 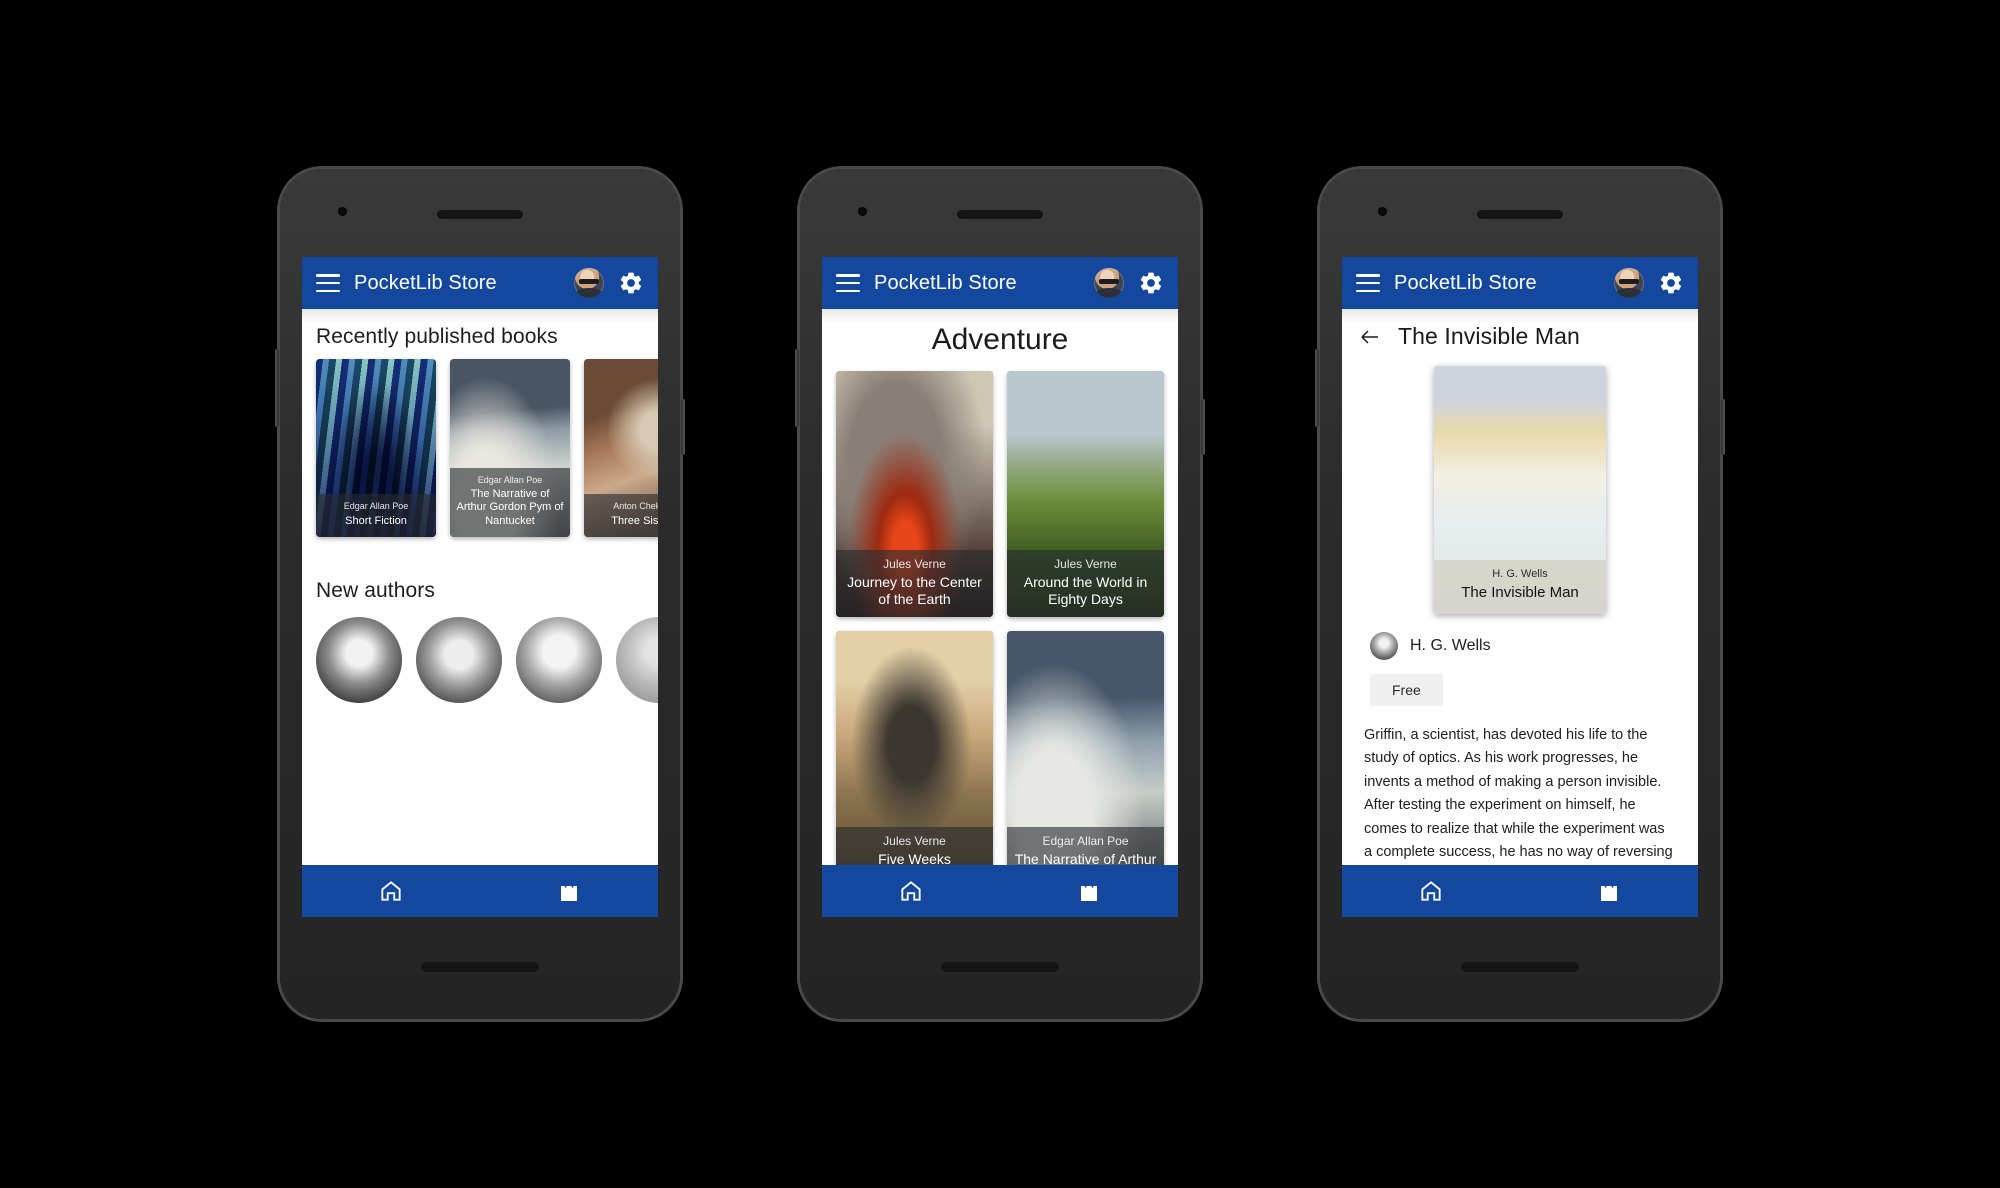 I want to click on authors-carousel, so click(x=480, y=658).